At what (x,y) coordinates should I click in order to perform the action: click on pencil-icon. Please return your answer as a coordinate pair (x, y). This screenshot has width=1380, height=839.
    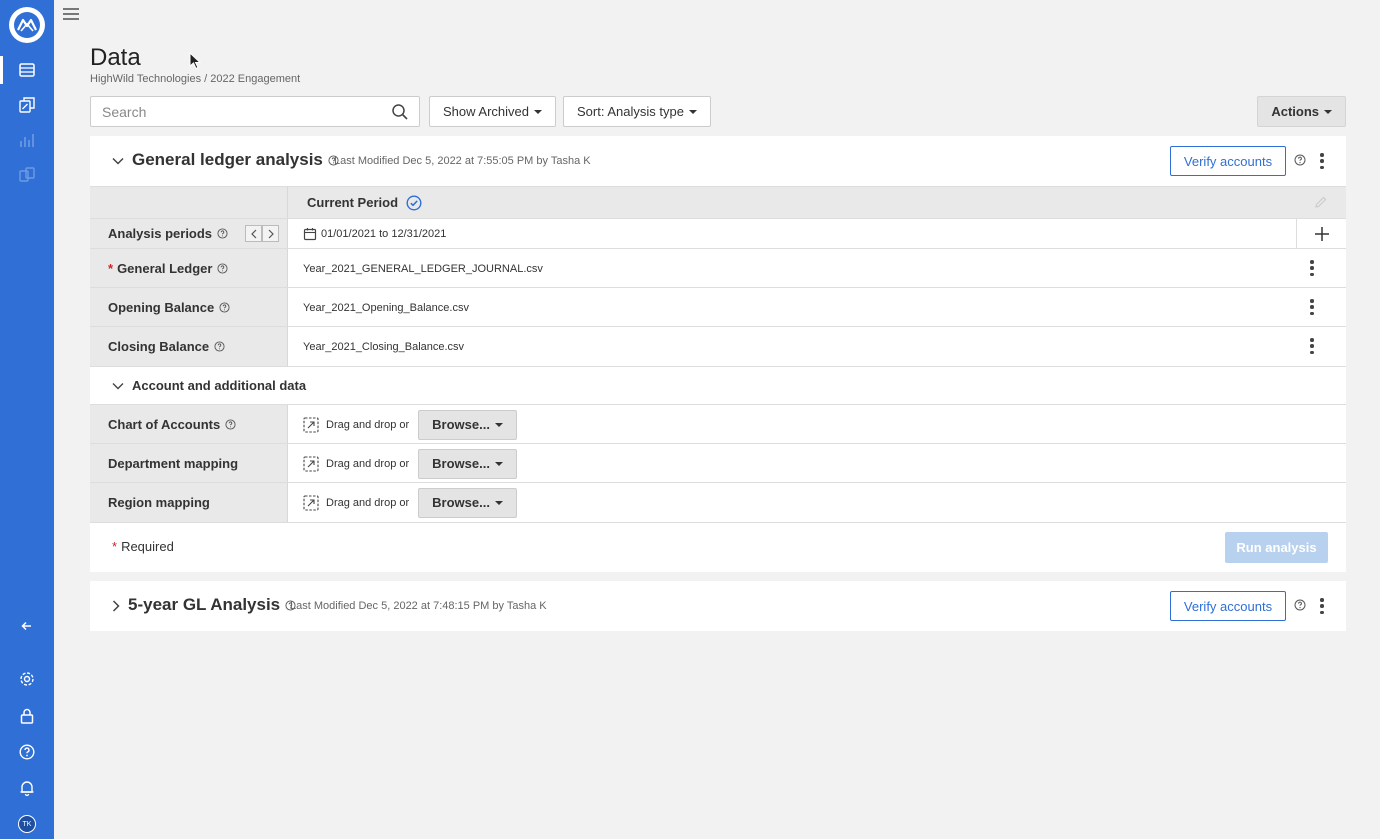
    Looking at the image, I should click on (1321, 202).